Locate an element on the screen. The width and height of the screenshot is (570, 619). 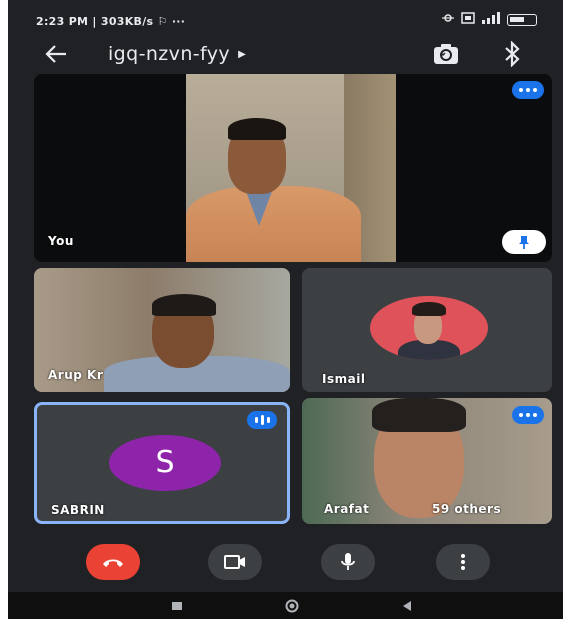
switch-camera-button is located at coordinates (446, 54).